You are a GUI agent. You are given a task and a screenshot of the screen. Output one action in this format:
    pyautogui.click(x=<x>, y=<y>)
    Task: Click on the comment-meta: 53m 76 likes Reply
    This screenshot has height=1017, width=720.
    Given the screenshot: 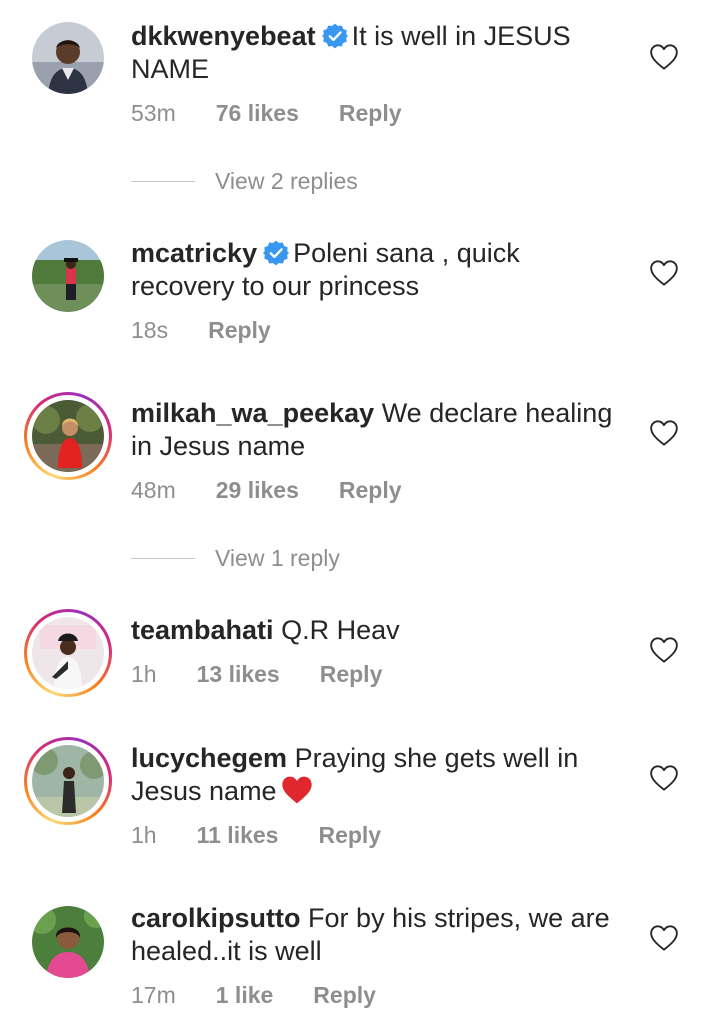 What is the action you would take?
    pyautogui.click(x=266, y=113)
    